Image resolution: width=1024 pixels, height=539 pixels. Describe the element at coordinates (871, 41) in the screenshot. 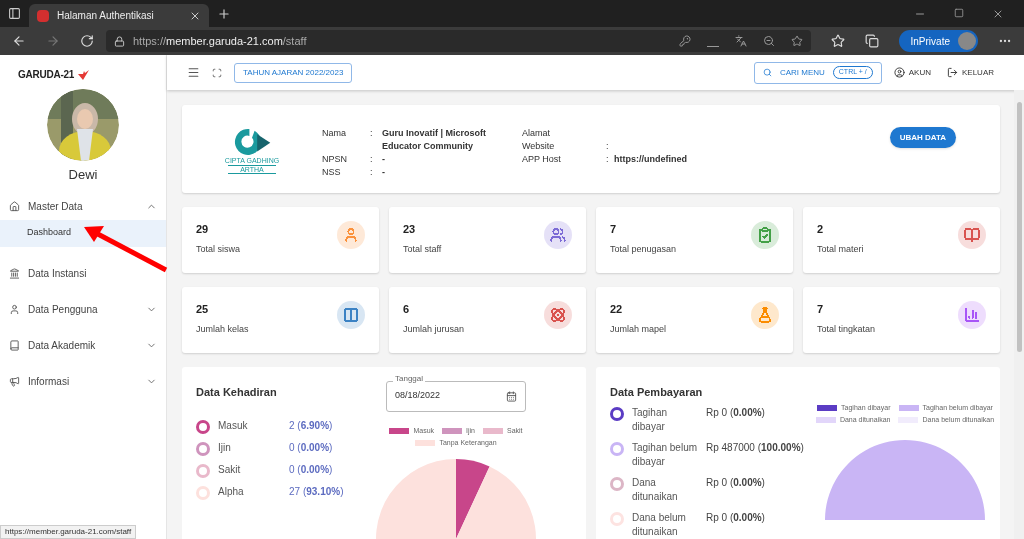

I see `collections-icon` at that location.